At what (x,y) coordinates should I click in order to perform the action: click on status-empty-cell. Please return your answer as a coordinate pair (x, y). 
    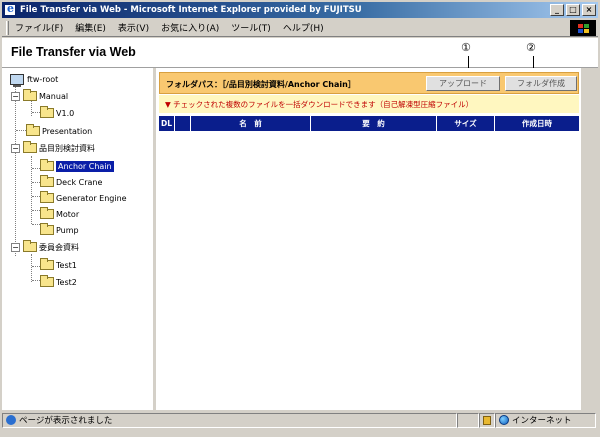
    Looking at the image, I should click on (468, 420).